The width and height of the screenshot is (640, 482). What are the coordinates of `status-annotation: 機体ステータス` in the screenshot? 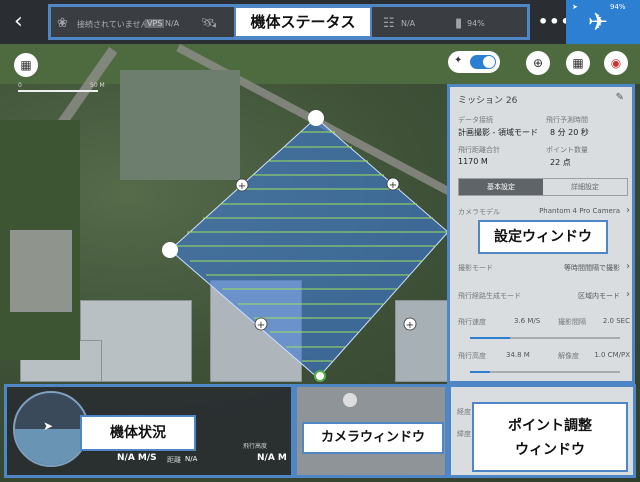 It's located at (303, 22).